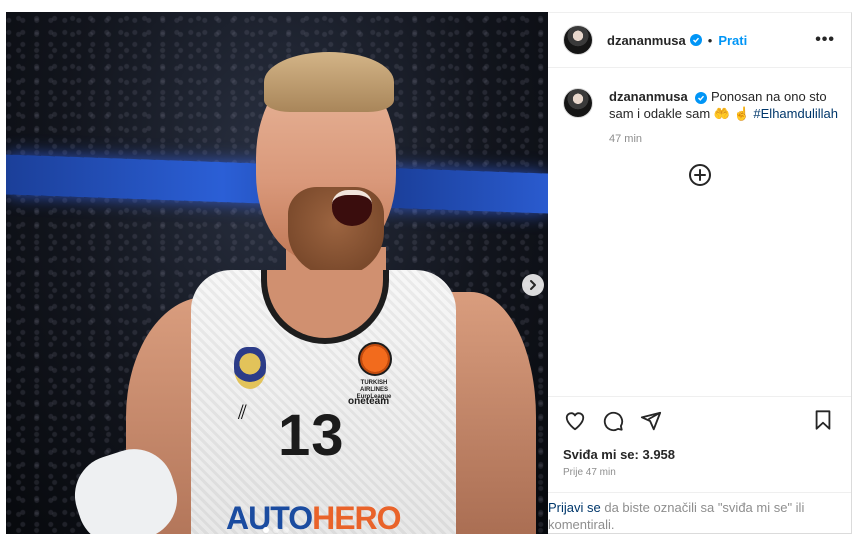 This screenshot has height=546, width=860. I want to click on caption-timestamp: 47 min, so click(626, 139).